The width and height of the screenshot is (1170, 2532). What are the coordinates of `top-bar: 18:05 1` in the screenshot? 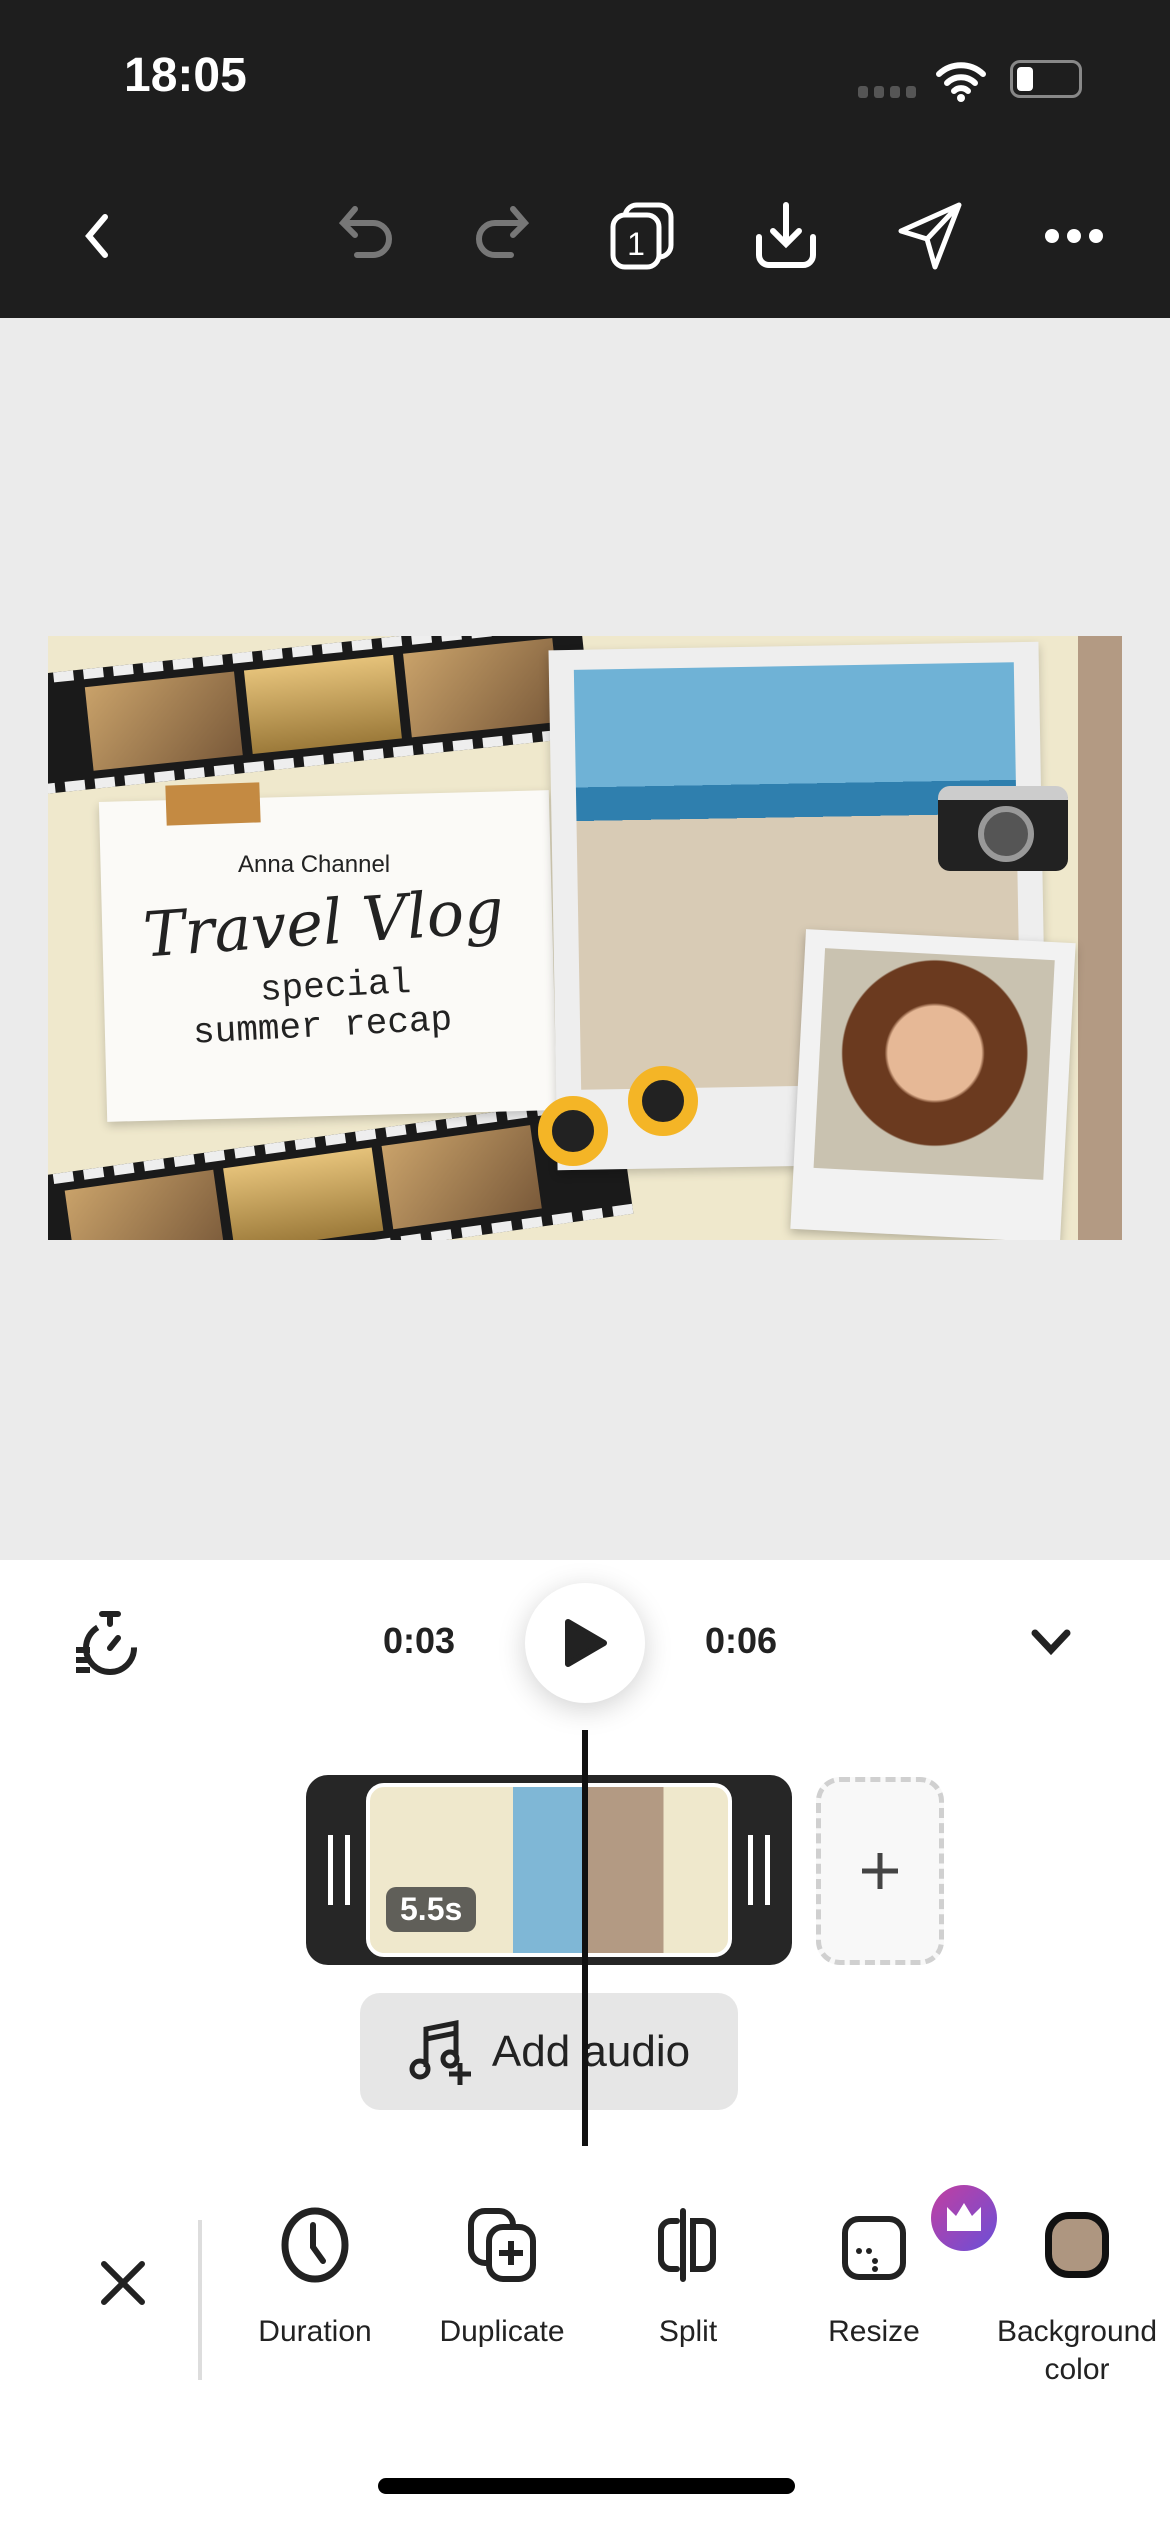 It's located at (585, 159).